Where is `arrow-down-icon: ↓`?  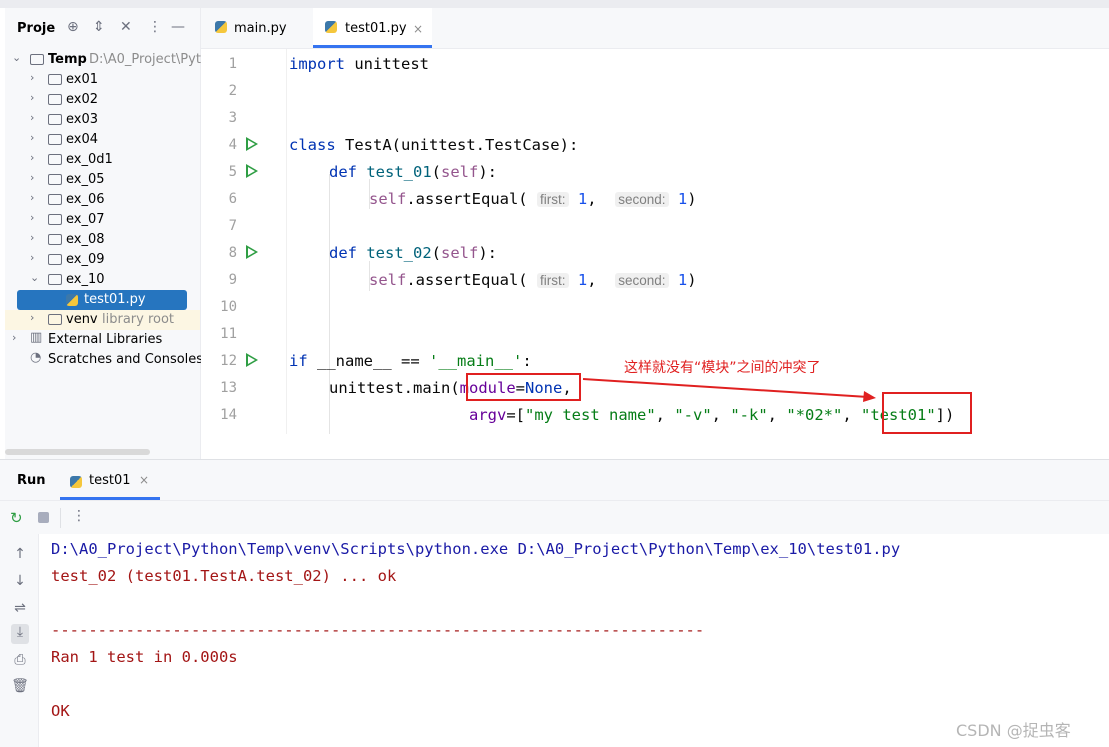
arrow-down-icon: ↓ is located at coordinates (20, 581).